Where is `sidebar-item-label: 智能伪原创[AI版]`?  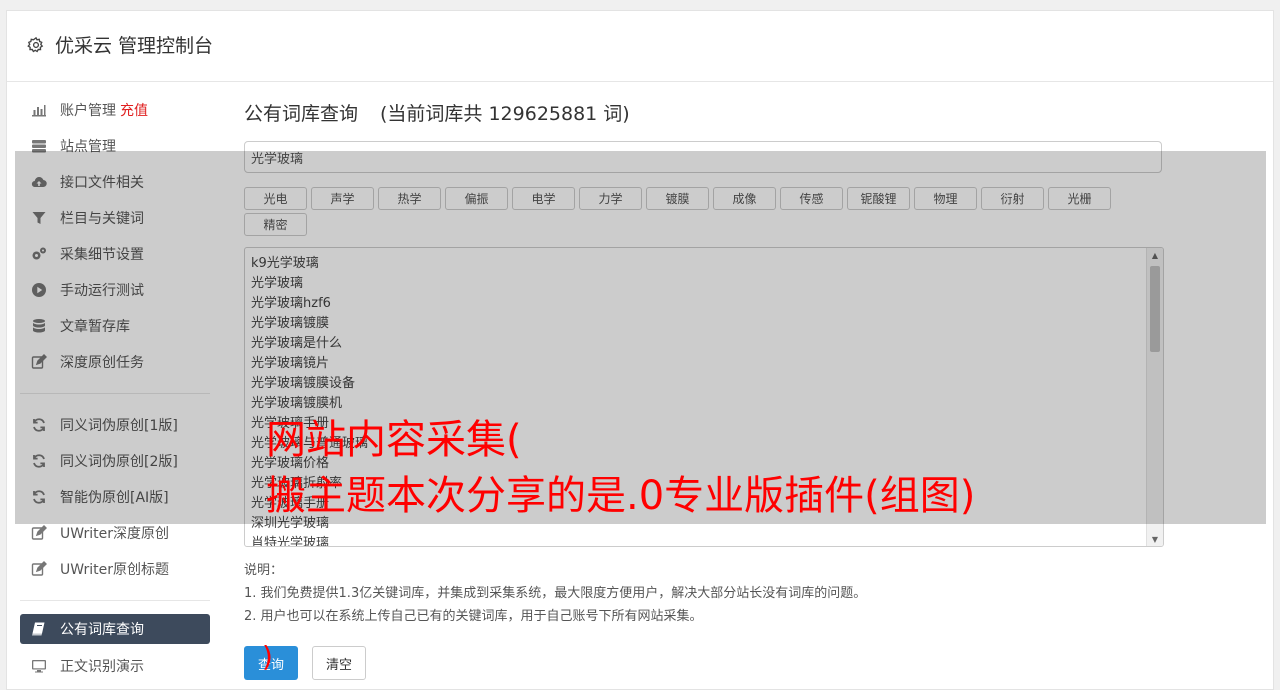
sidebar-item-label: 智能伪原创[AI版] is located at coordinates (114, 498).